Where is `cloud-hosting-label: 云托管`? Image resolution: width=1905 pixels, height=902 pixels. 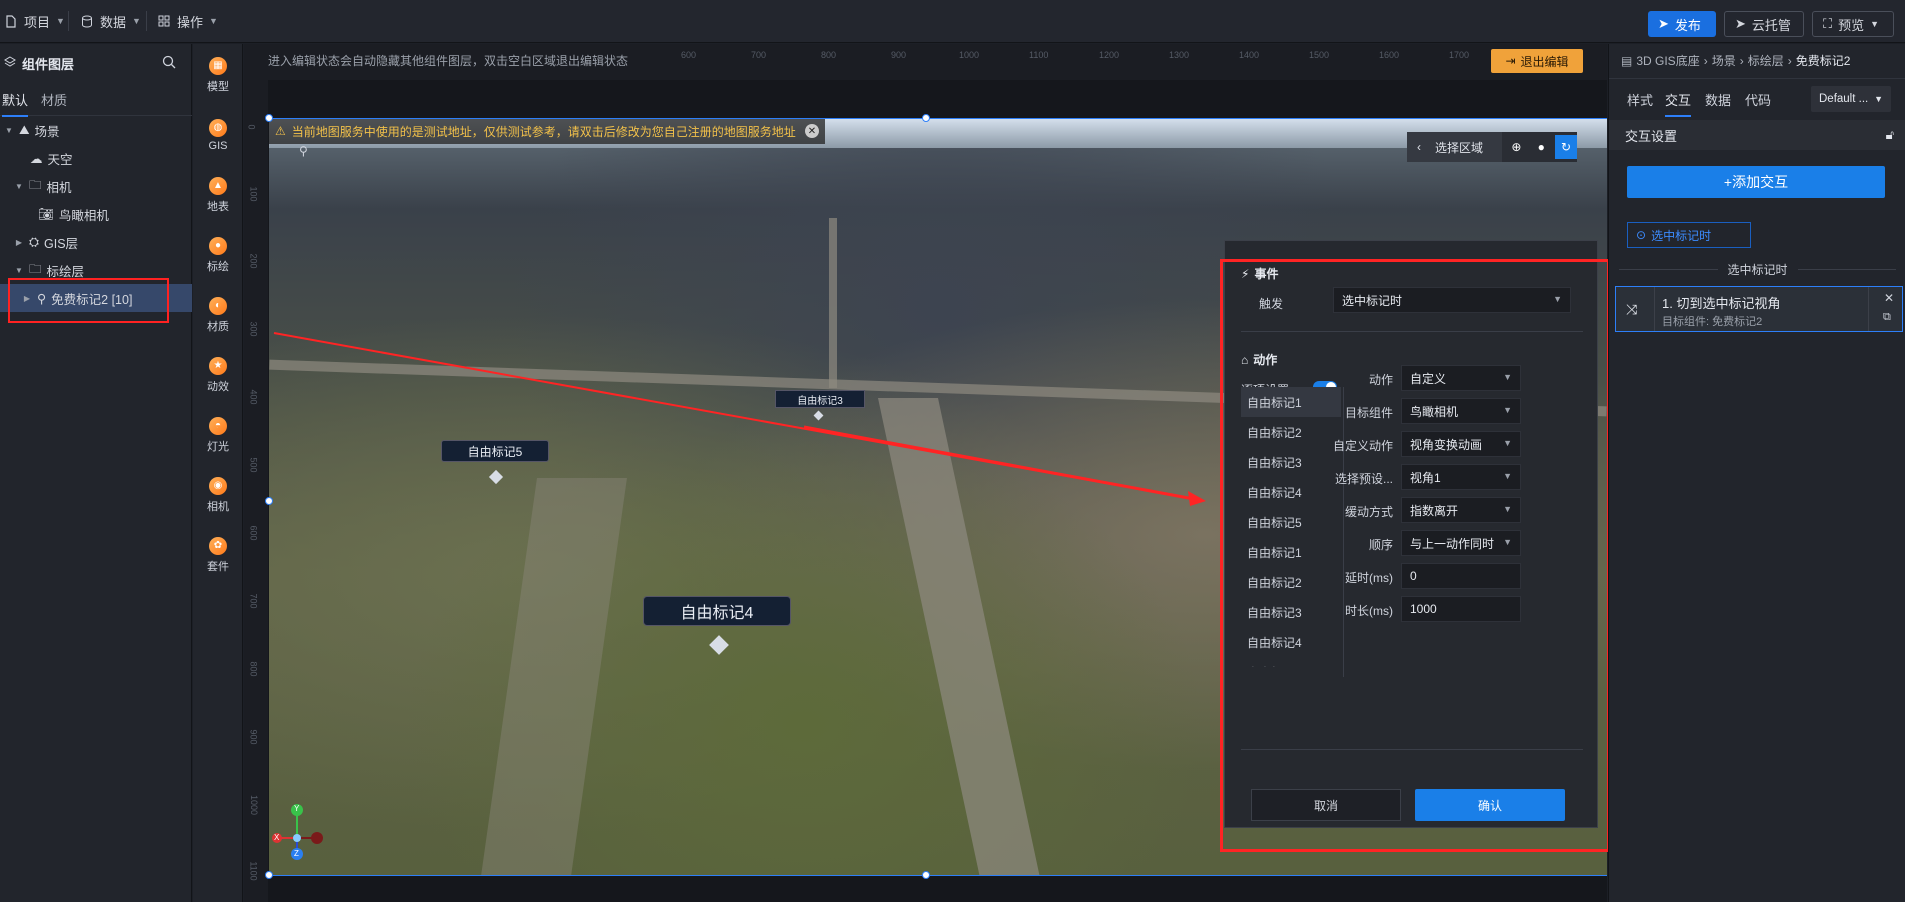 cloud-hosting-label: 云托管 is located at coordinates (1771, 25).